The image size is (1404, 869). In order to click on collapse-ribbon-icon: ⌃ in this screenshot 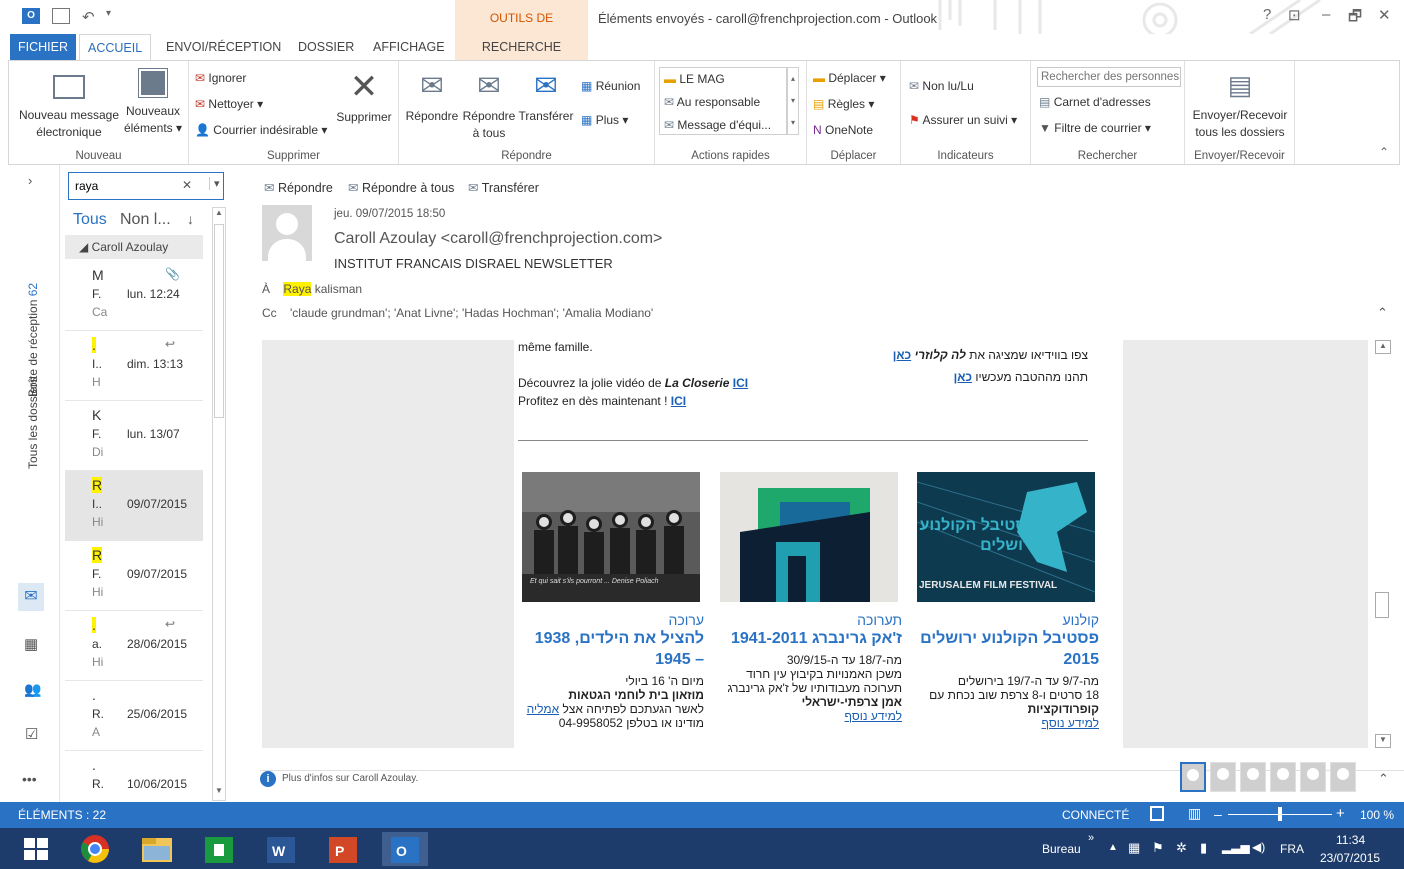, I will do `click(1384, 152)`.